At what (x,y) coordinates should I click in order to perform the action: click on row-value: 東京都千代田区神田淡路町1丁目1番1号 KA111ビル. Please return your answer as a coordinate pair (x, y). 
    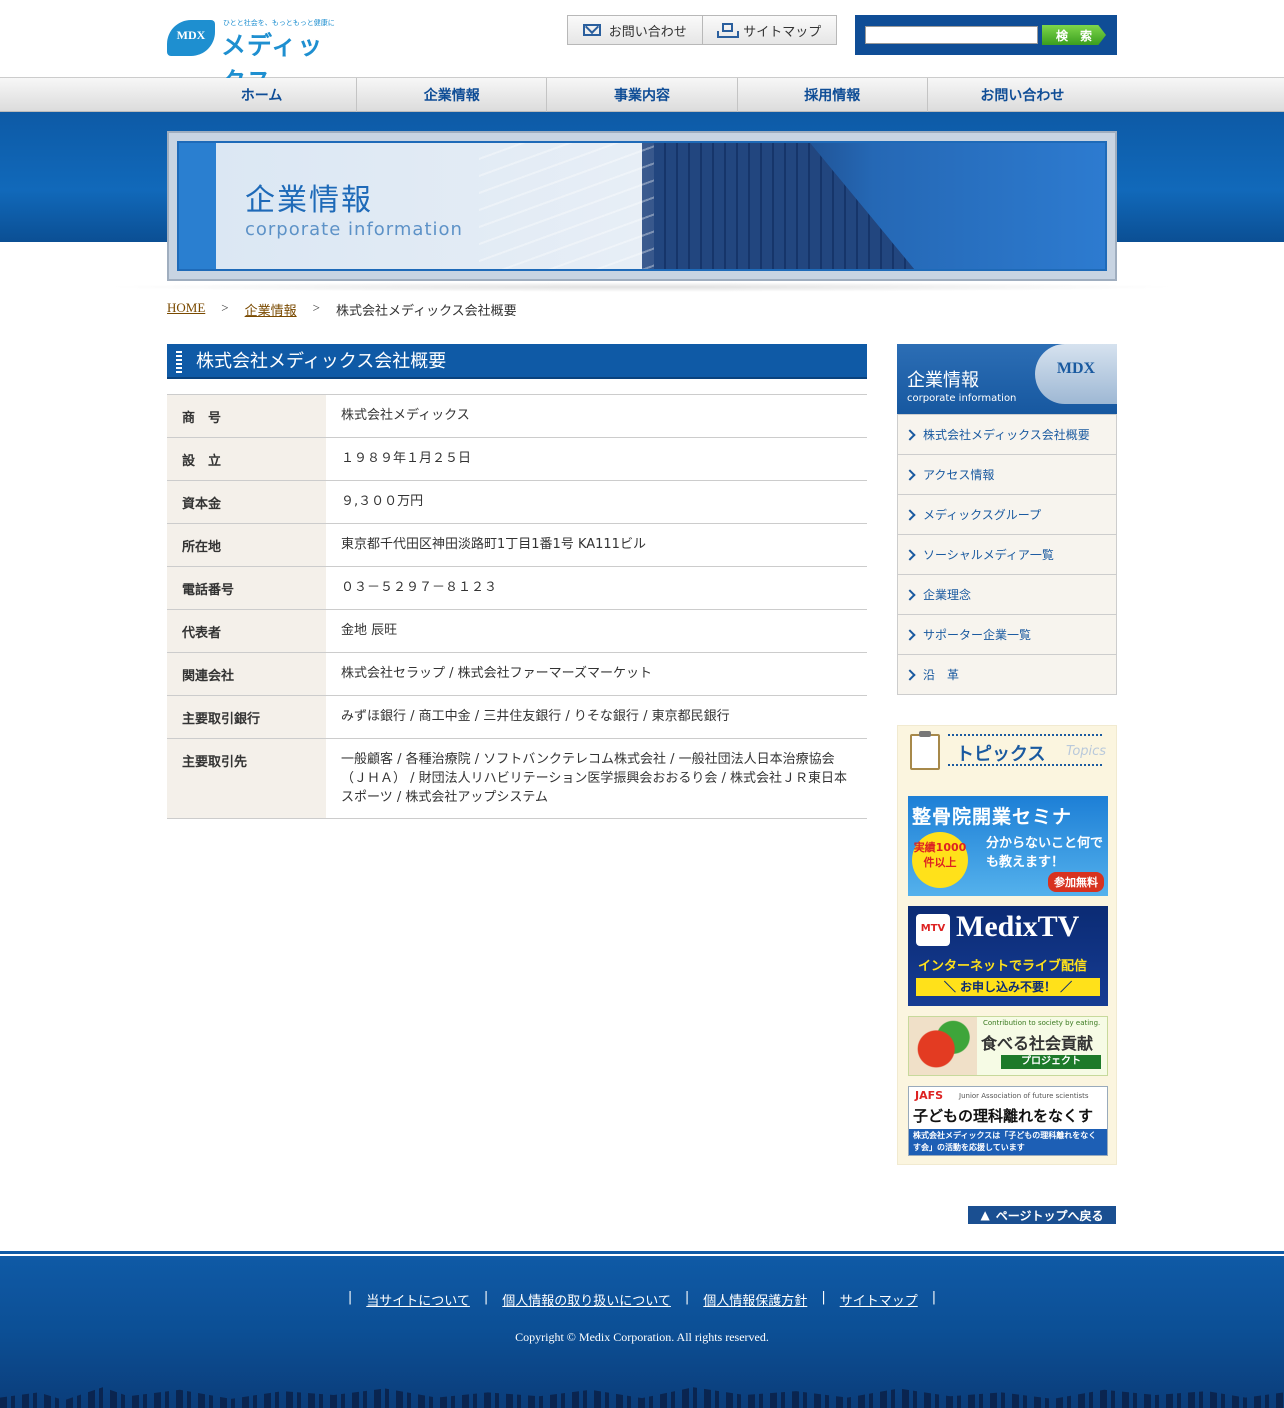
    Looking at the image, I should click on (596, 545).